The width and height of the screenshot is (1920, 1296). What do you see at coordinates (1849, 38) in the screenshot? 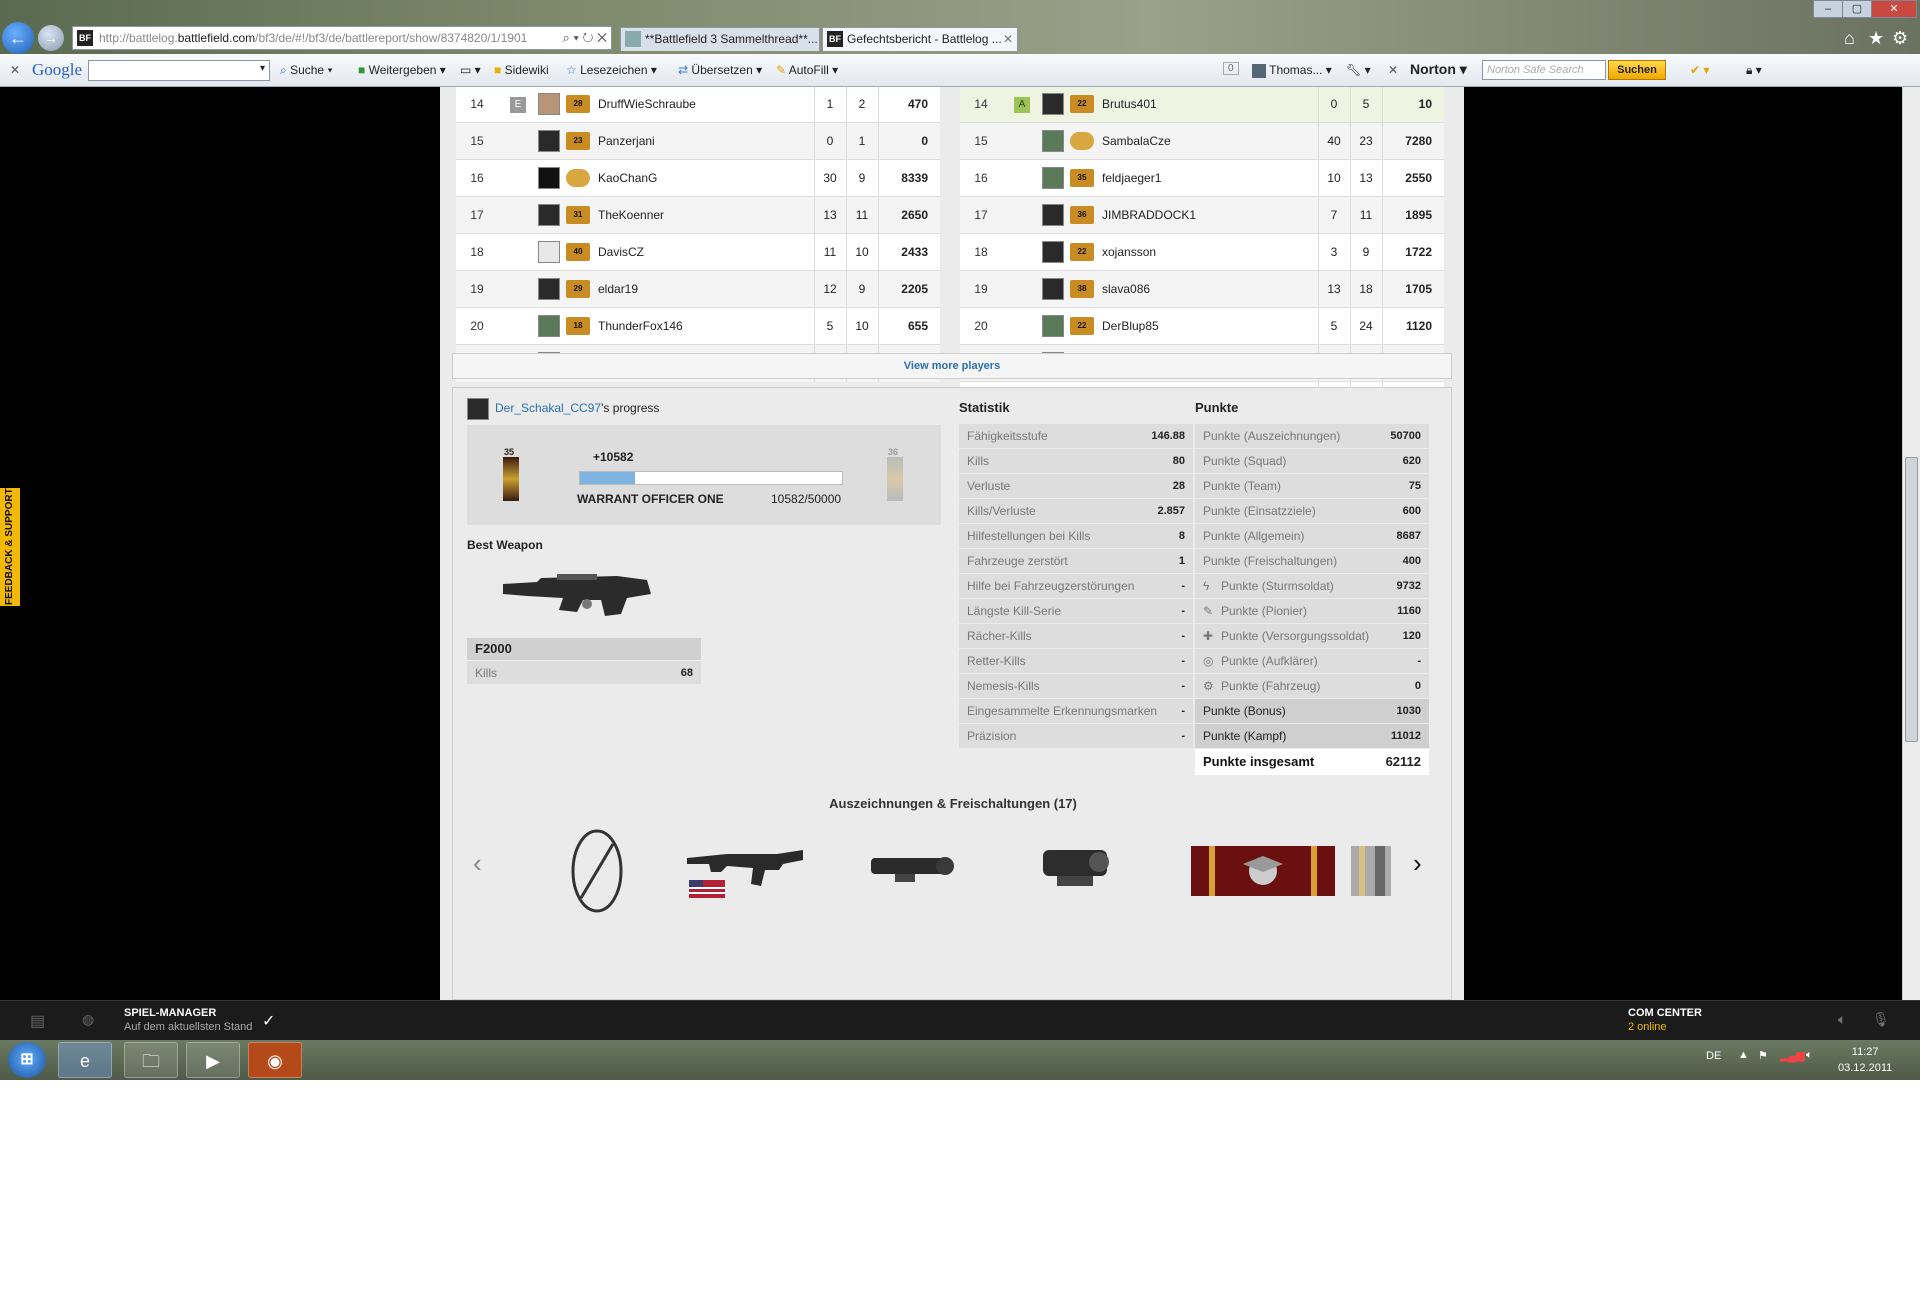
I see `home-icon: ⌂` at bounding box center [1849, 38].